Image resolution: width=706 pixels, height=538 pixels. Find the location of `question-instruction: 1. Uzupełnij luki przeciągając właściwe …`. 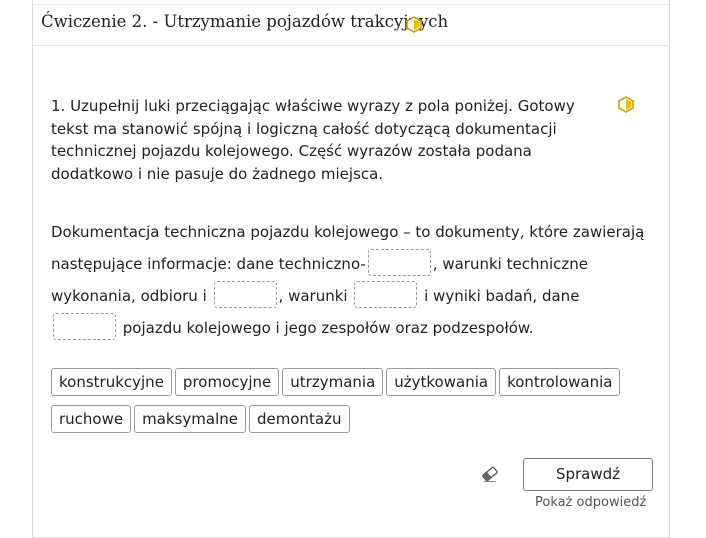

question-instruction: 1. Uzupełnij luki przeciągając właściwe … is located at coordinates (313, 140).